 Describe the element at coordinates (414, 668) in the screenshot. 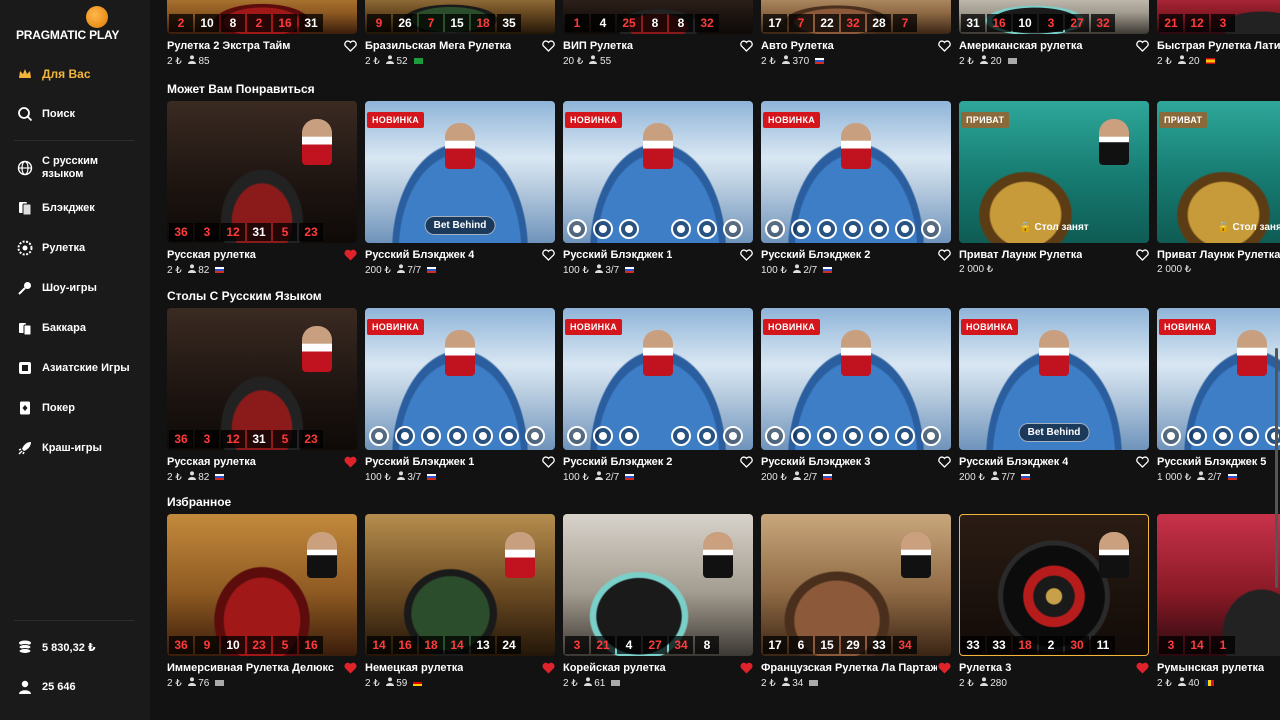

I see `game-title: Немецкая рулетка` at that location.